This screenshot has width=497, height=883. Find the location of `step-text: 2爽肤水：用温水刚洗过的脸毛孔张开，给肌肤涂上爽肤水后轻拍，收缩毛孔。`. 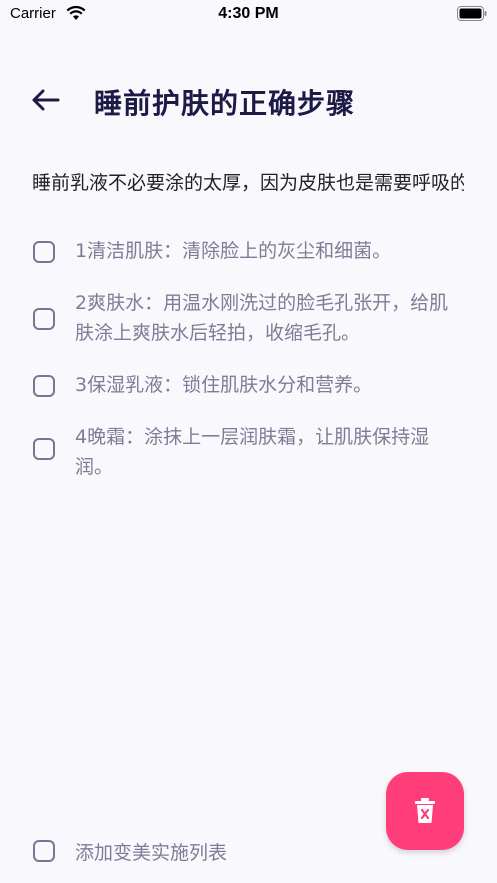

step-text: 2爽肤水：用温水刚洗过的脸毛孔张开，给肌肤涂上爽肤水后轻拍，收缩毛孔。 is located at coordinates (262, 318).